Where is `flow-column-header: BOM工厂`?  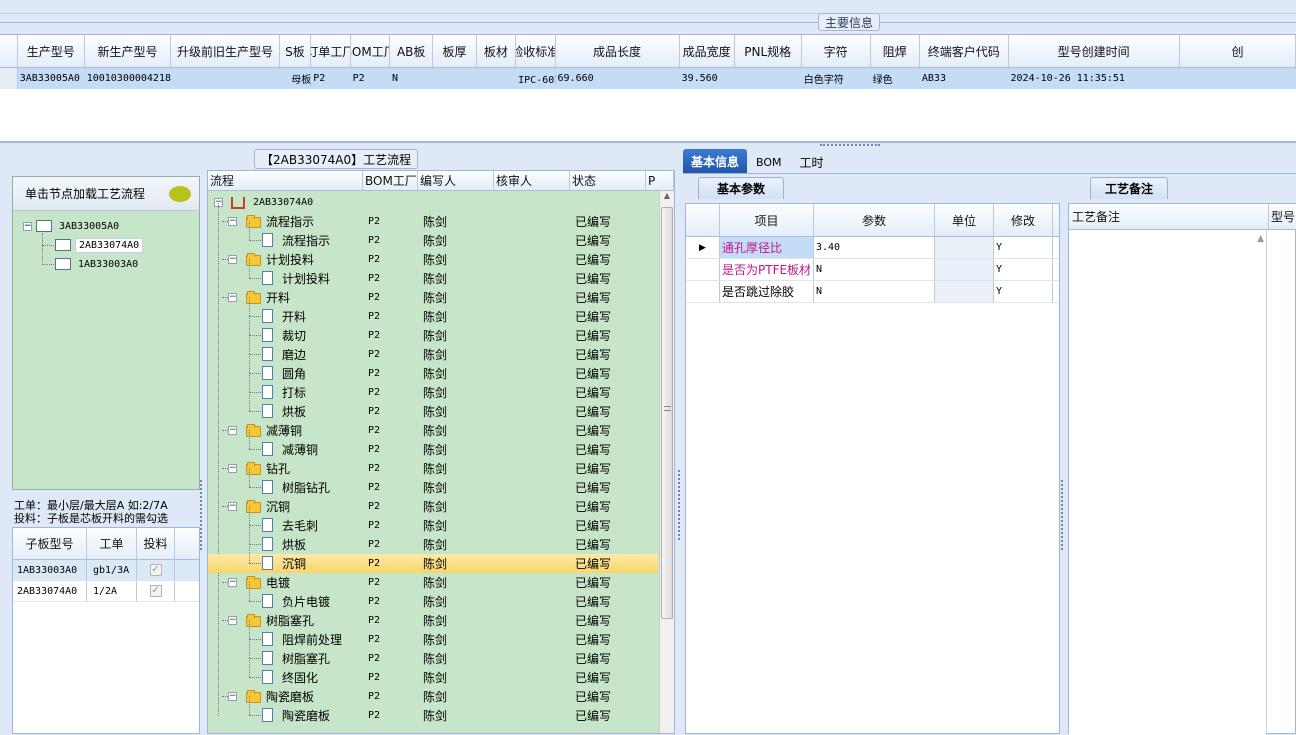
flow-column-header: BOM工厂 is located at coordinates (390, 180).